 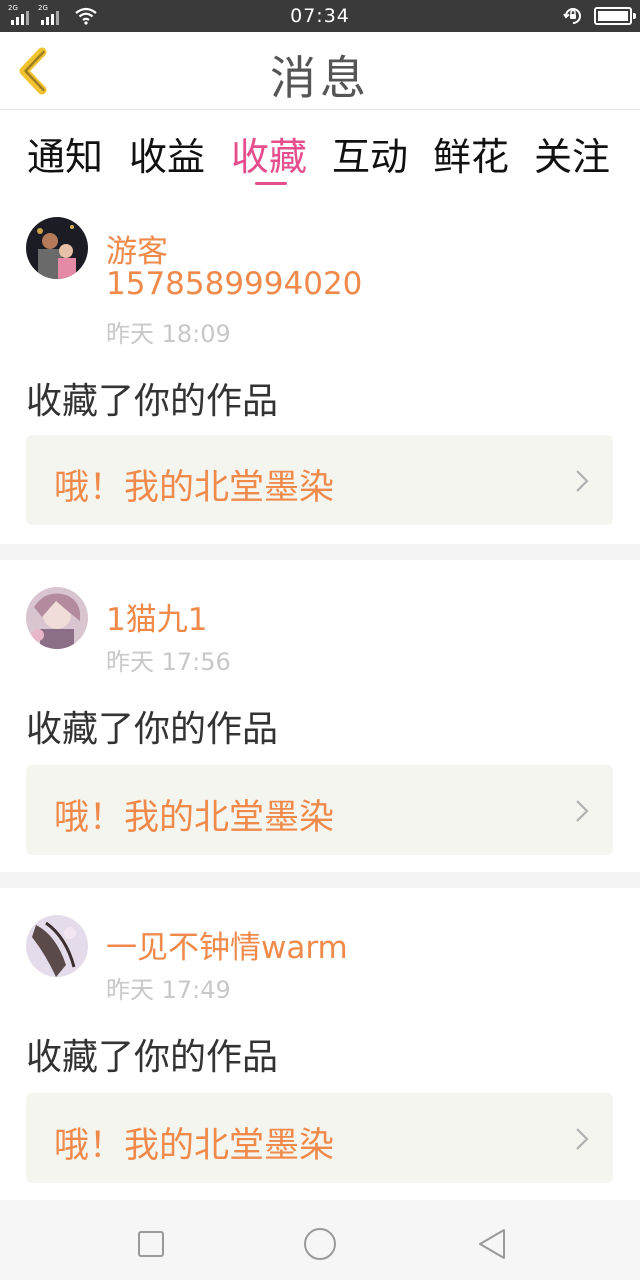 I want to click on header: 消息, so click(x=320, y=71).